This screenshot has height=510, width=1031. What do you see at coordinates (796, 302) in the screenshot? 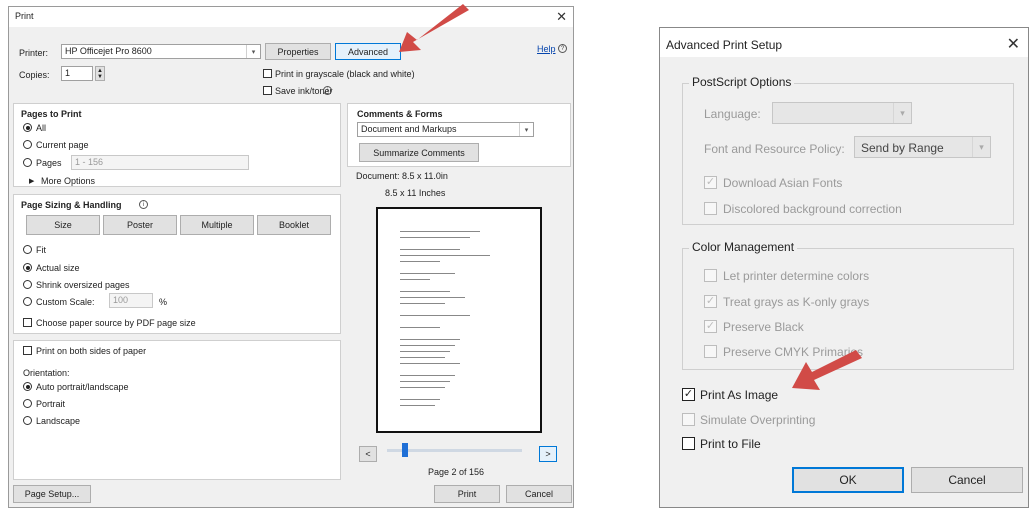
I see `treat-grays-label: Treat grays as K-only grays` at bounding box center [796, 302].